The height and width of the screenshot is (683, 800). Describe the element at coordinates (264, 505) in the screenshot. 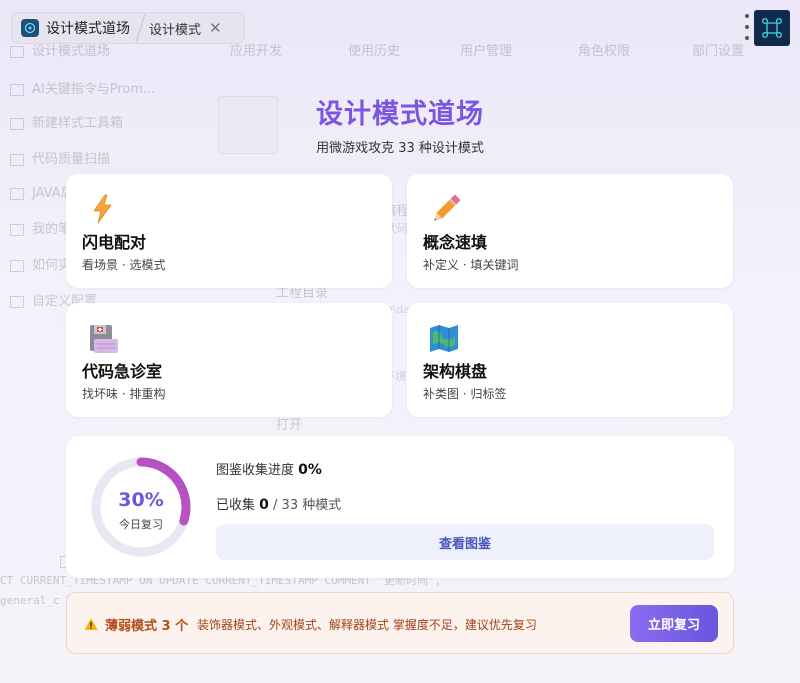

I see `collected-number: 0` at that location.